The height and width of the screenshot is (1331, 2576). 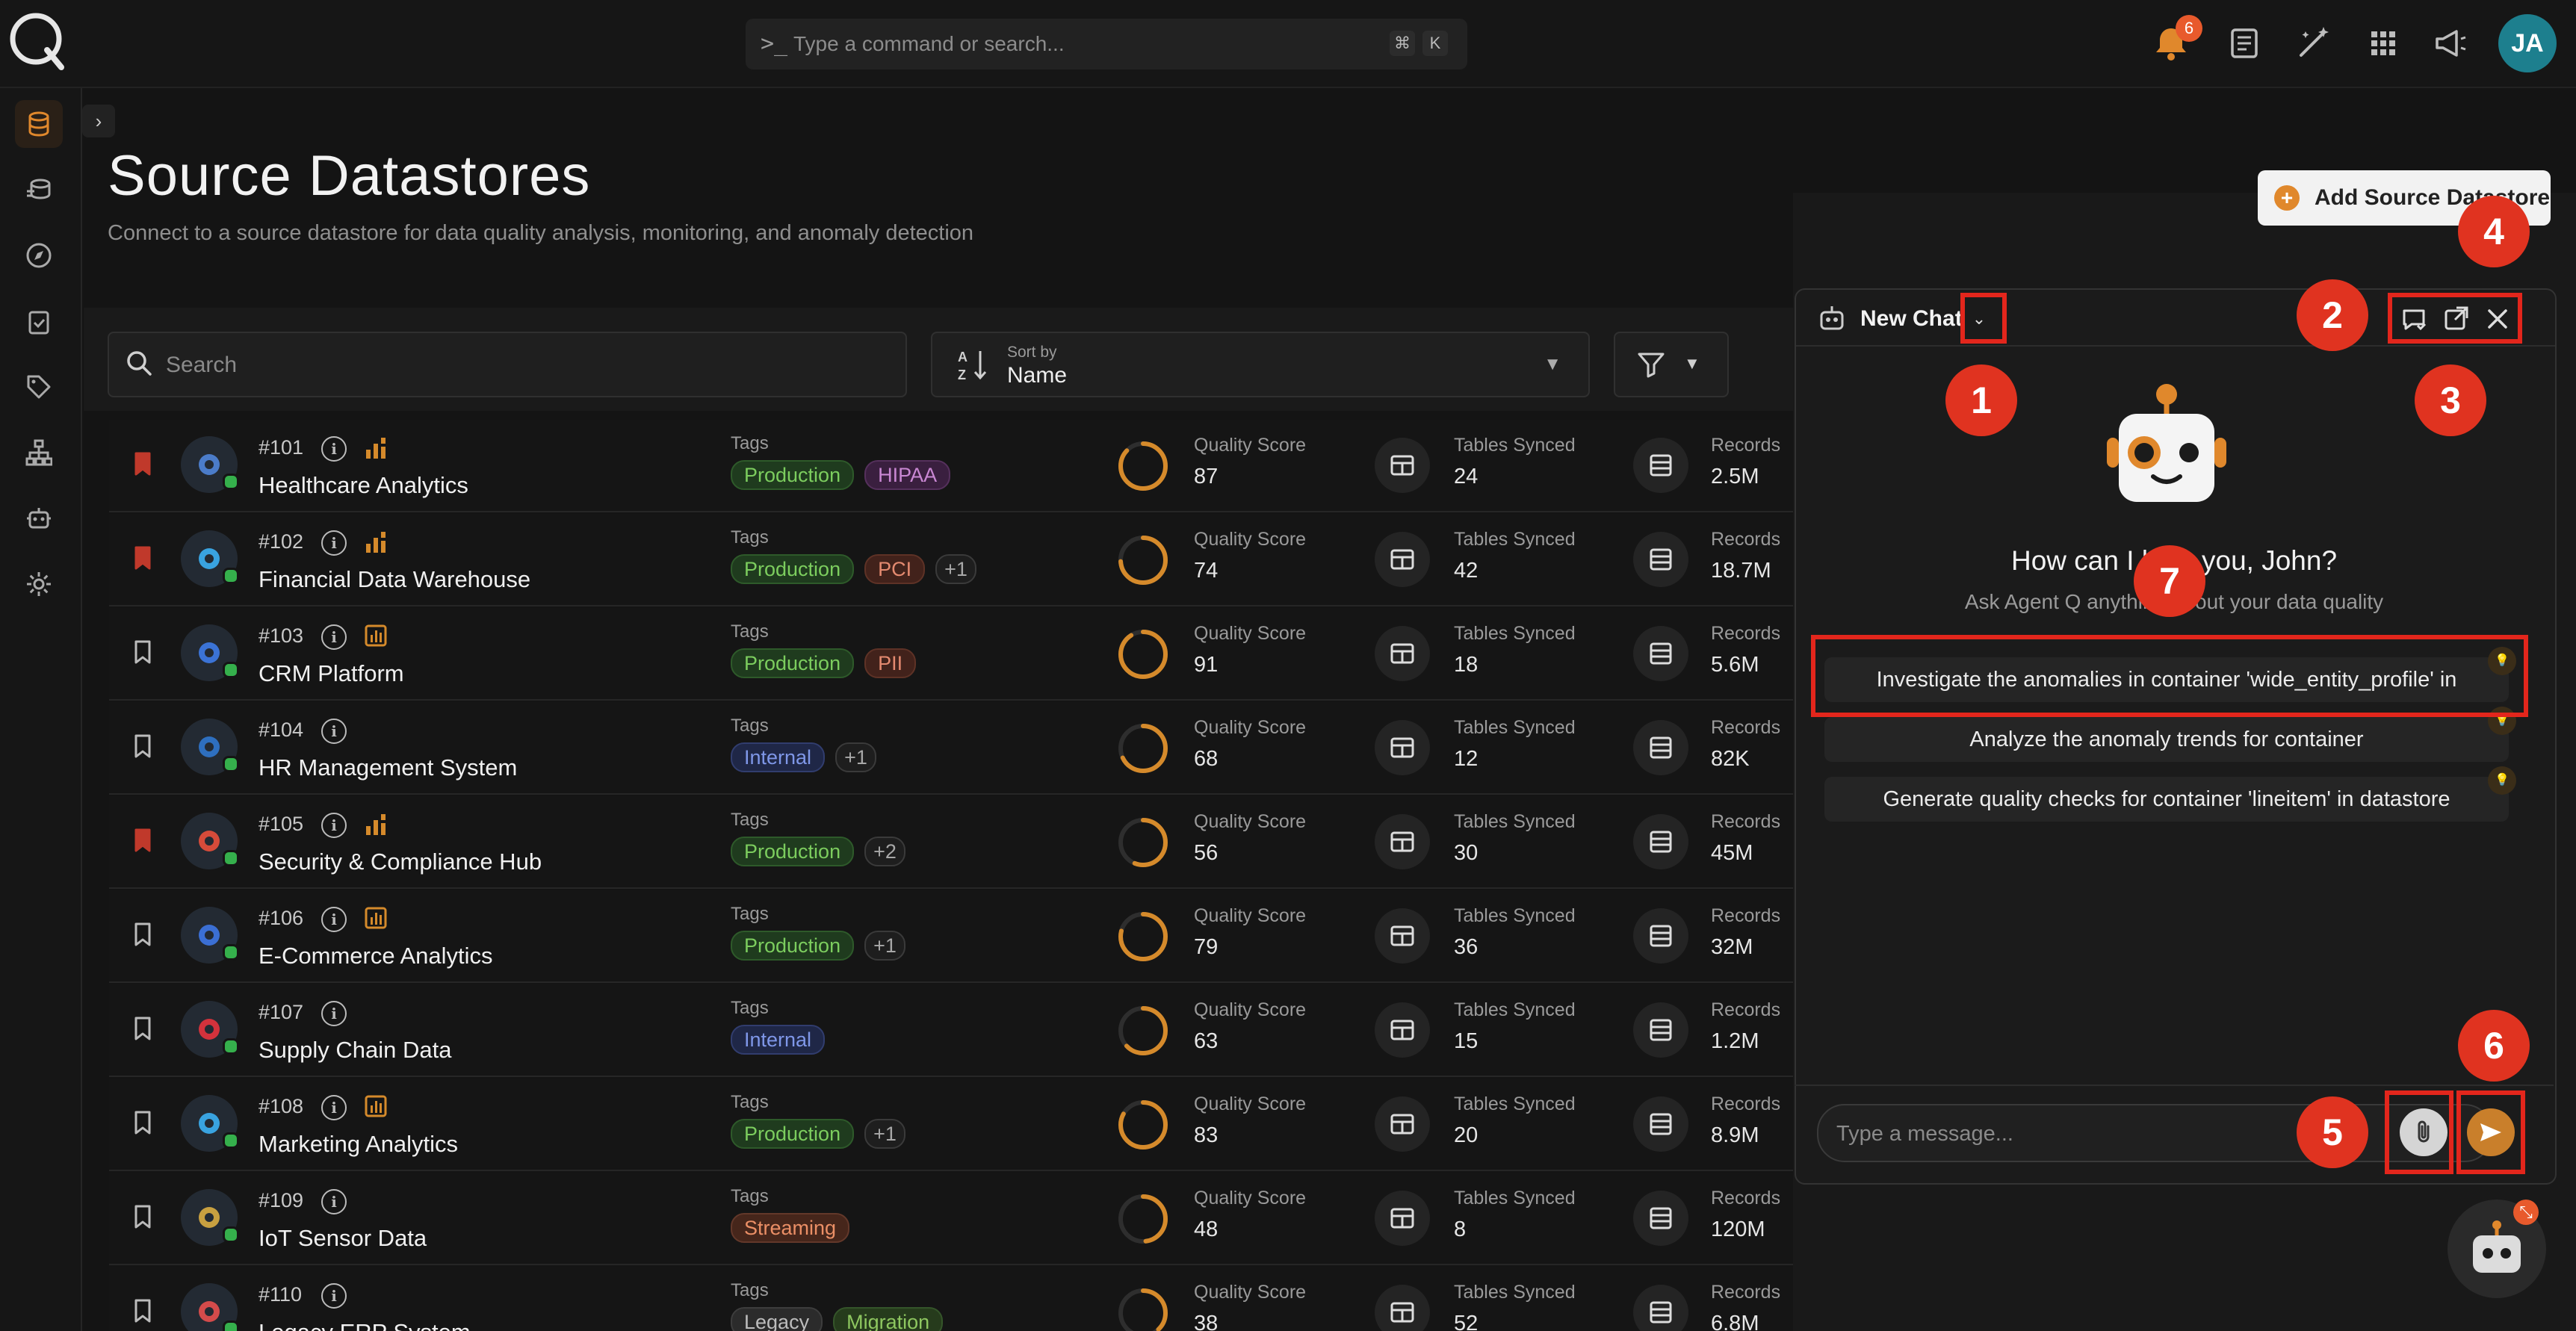 What do you see at coordinates (39, 255) in the screenshot?
I see `sidebar-item-explore` at bounding box center [39, 255].